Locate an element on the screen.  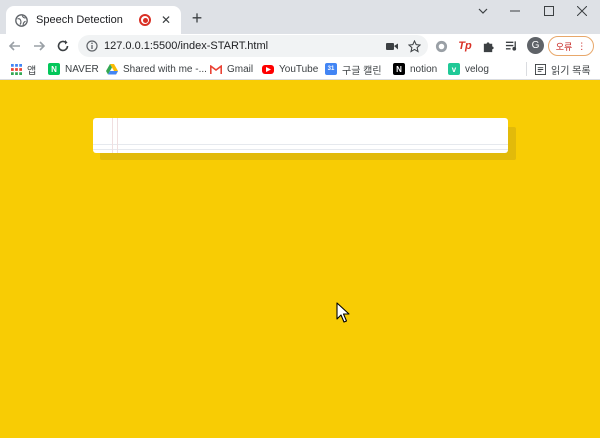
address-bar: 127.0.0.1:5500/index-START.html is located at coordinates (253, 46).